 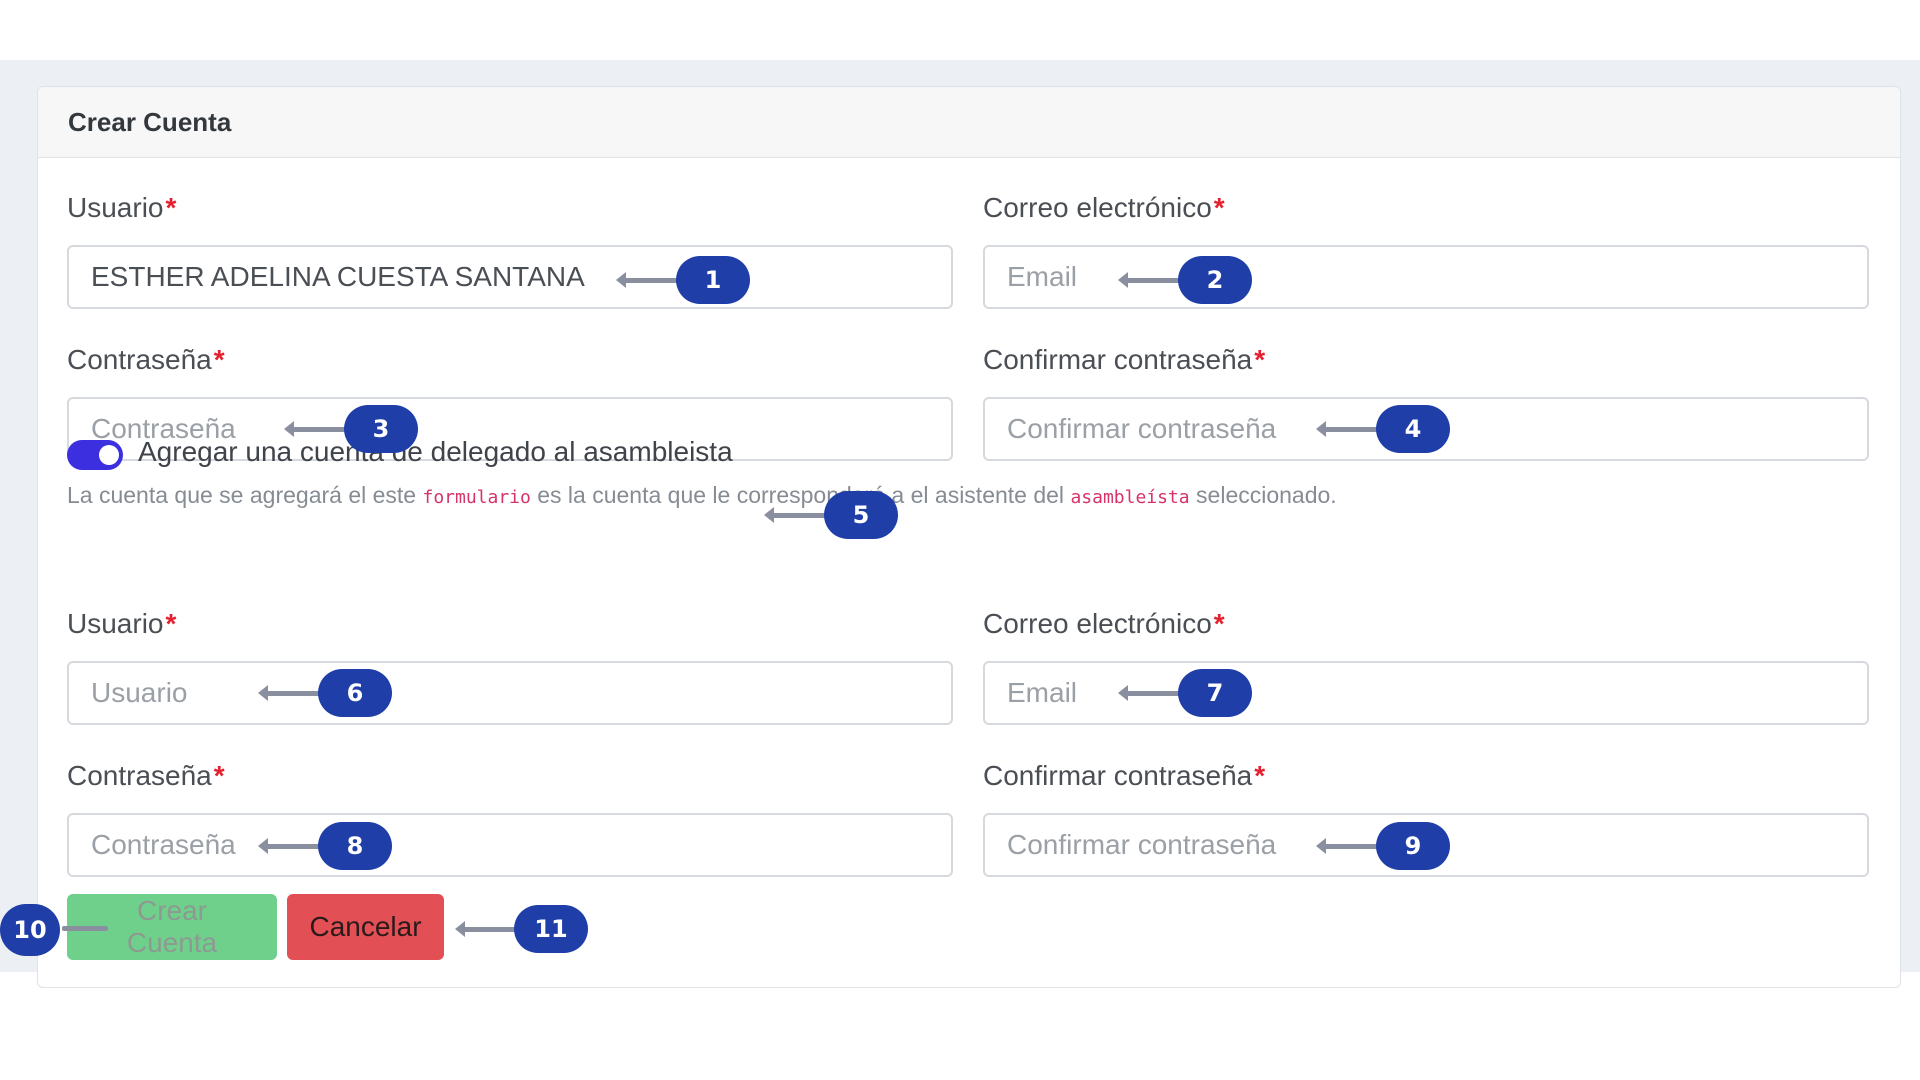 What do you see at coordinates (969, 122) in the screenshot?
I see `card-header: Crear Cuenta` at bounding box center [969, 122].